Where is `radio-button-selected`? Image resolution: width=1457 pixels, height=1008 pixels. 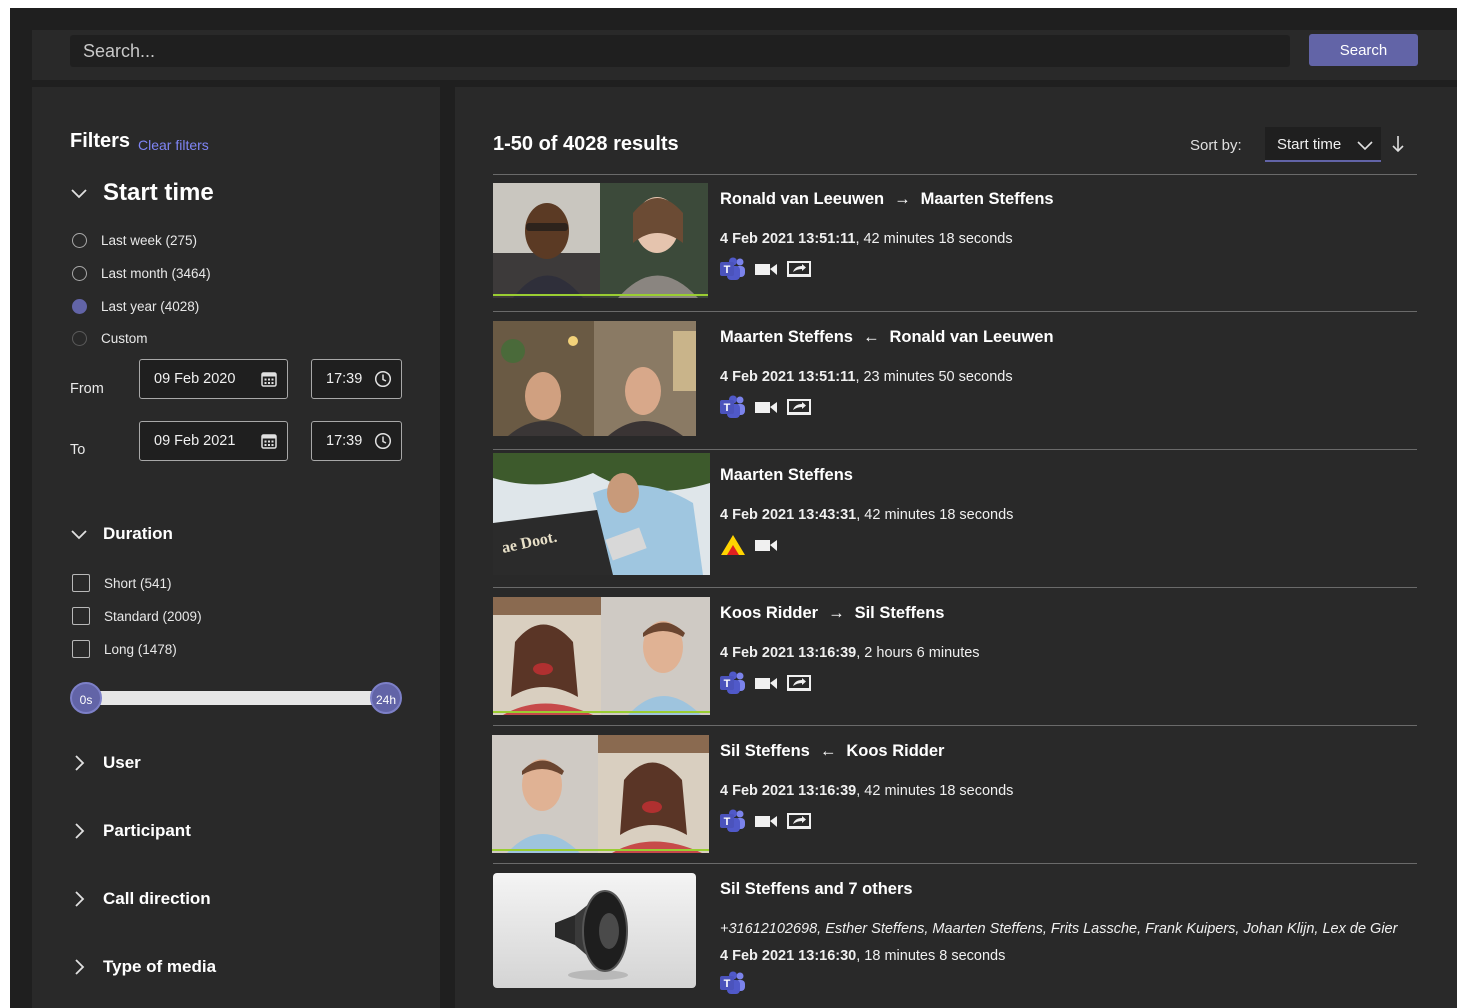 radio-button-selected is located at coordinates (79, 306).